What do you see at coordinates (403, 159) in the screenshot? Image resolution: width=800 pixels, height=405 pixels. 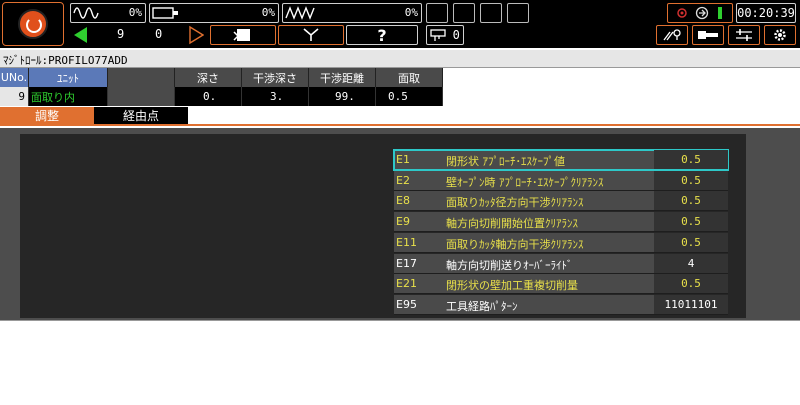 I see `param-code: E1` at bounding box center [403, 159].